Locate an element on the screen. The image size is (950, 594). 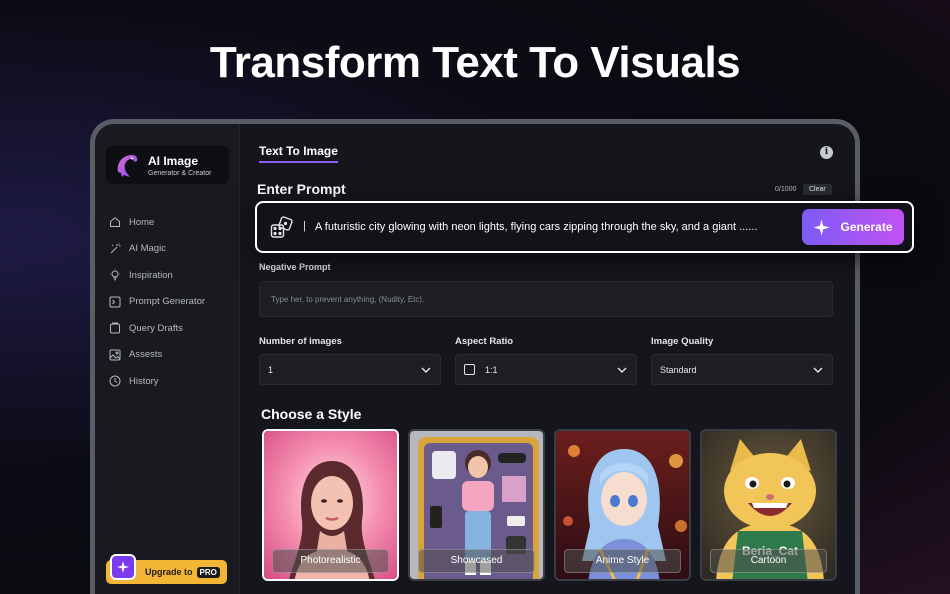
aspect-ratio-label: Aspect Ratio is located at coordinates (484, 341).